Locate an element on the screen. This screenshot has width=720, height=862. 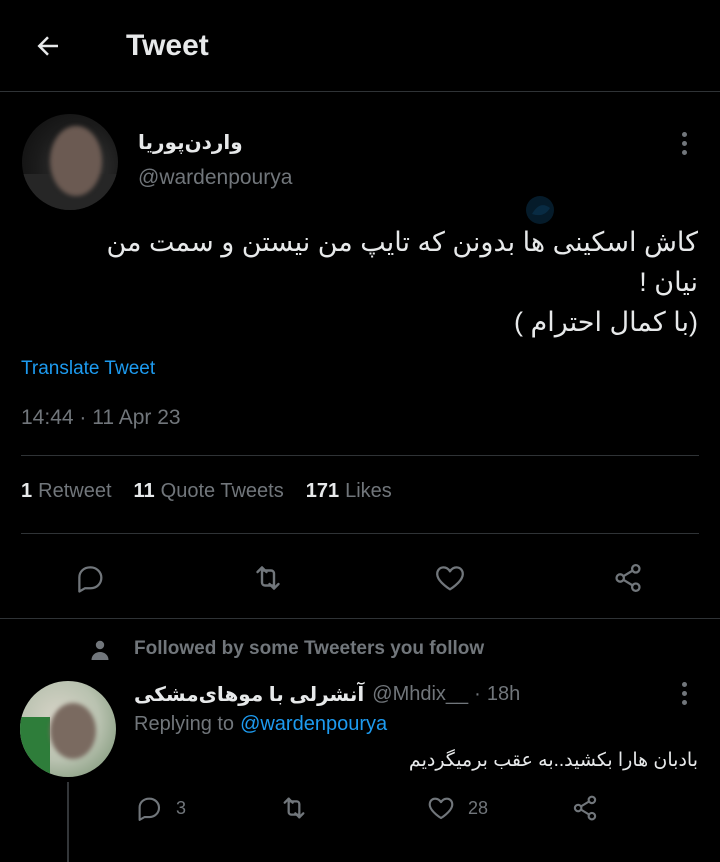
author-display-name: واردن‌پوریا is located at coordinates (190, 142).